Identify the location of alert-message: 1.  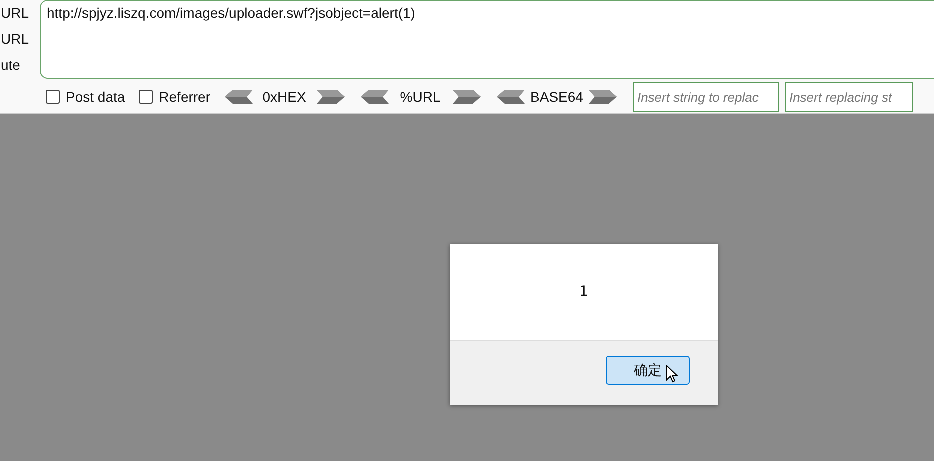
(584, 292).